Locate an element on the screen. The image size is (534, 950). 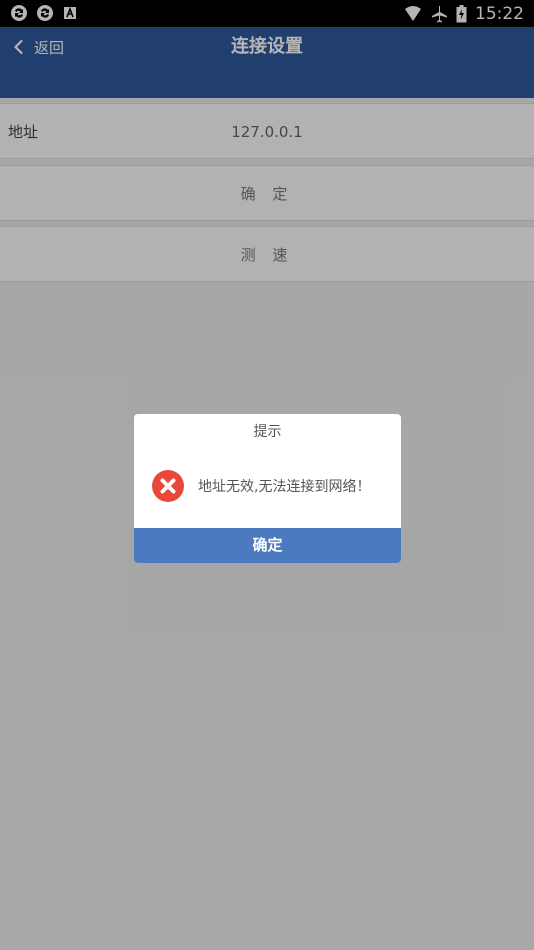
dialog-message: 地址无效,无法连接到网络！ is located at coordinates (284, 487).